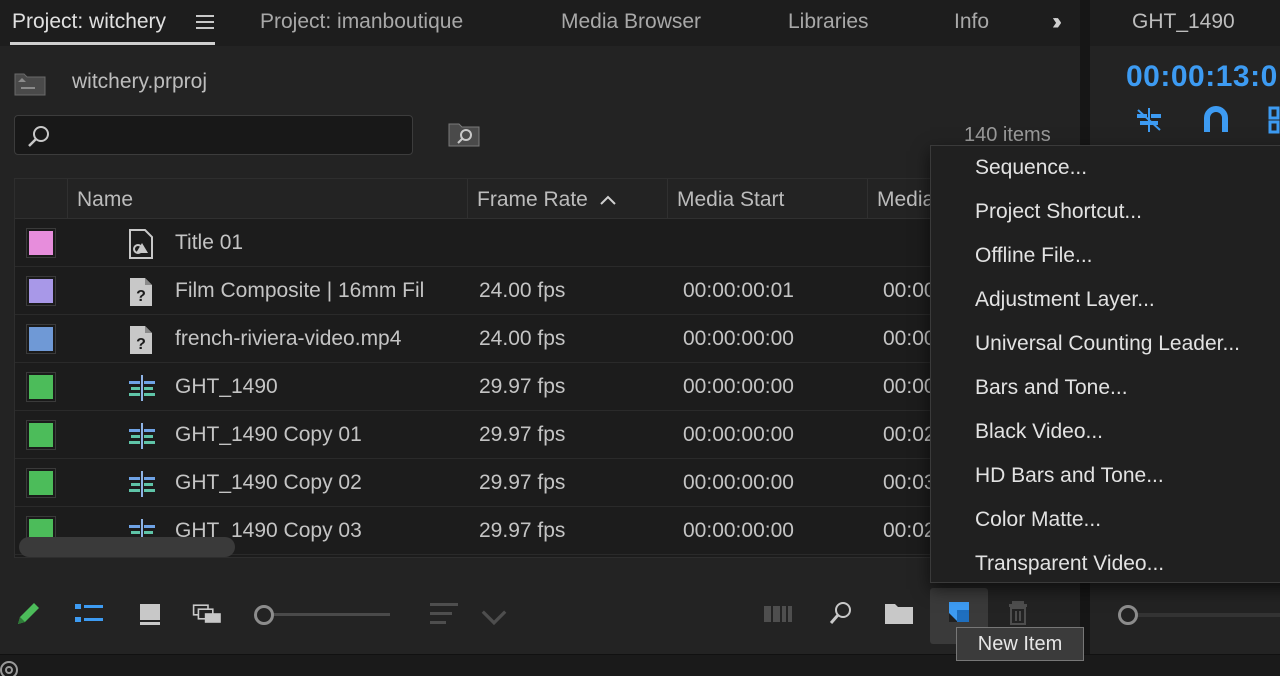 This screenshot has width=1280, height=676. I want to click on timeline-zoom-slider, so click(1198, 615).